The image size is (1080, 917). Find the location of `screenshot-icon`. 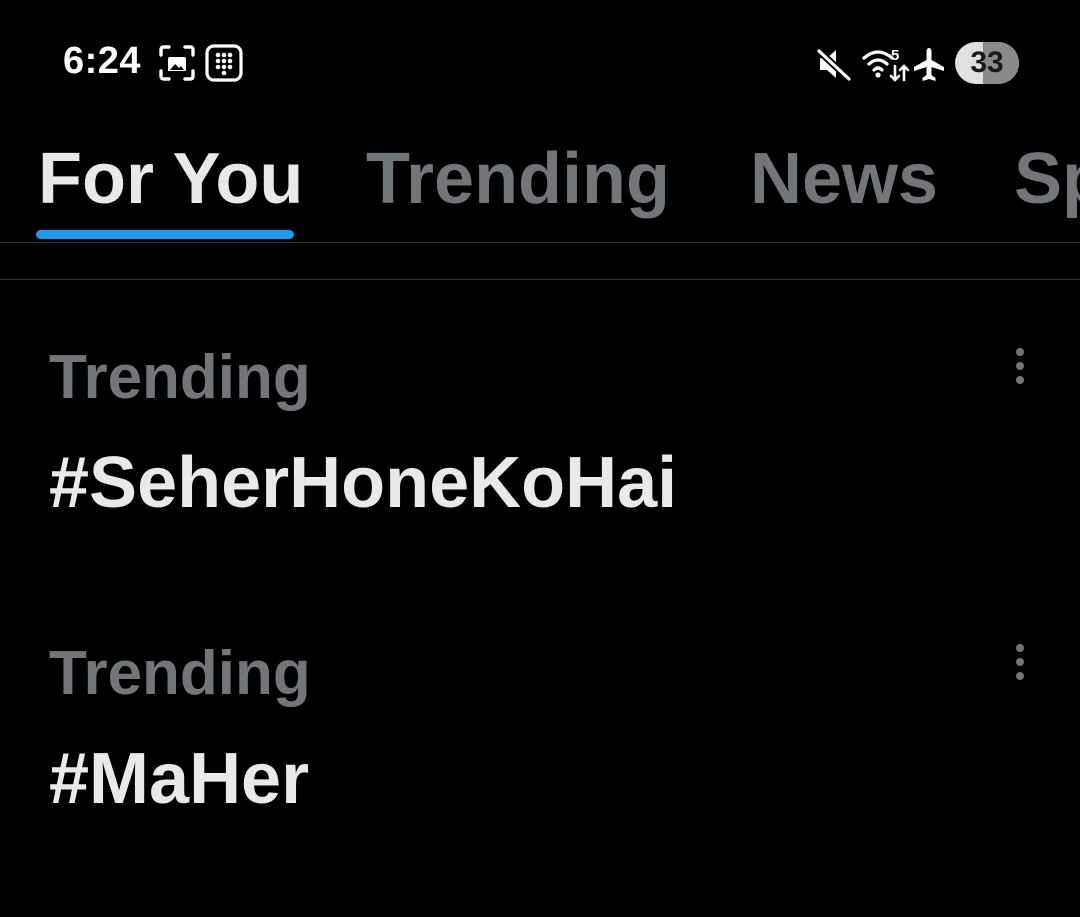

screenshot-icon is located at coordinates (177, 63).